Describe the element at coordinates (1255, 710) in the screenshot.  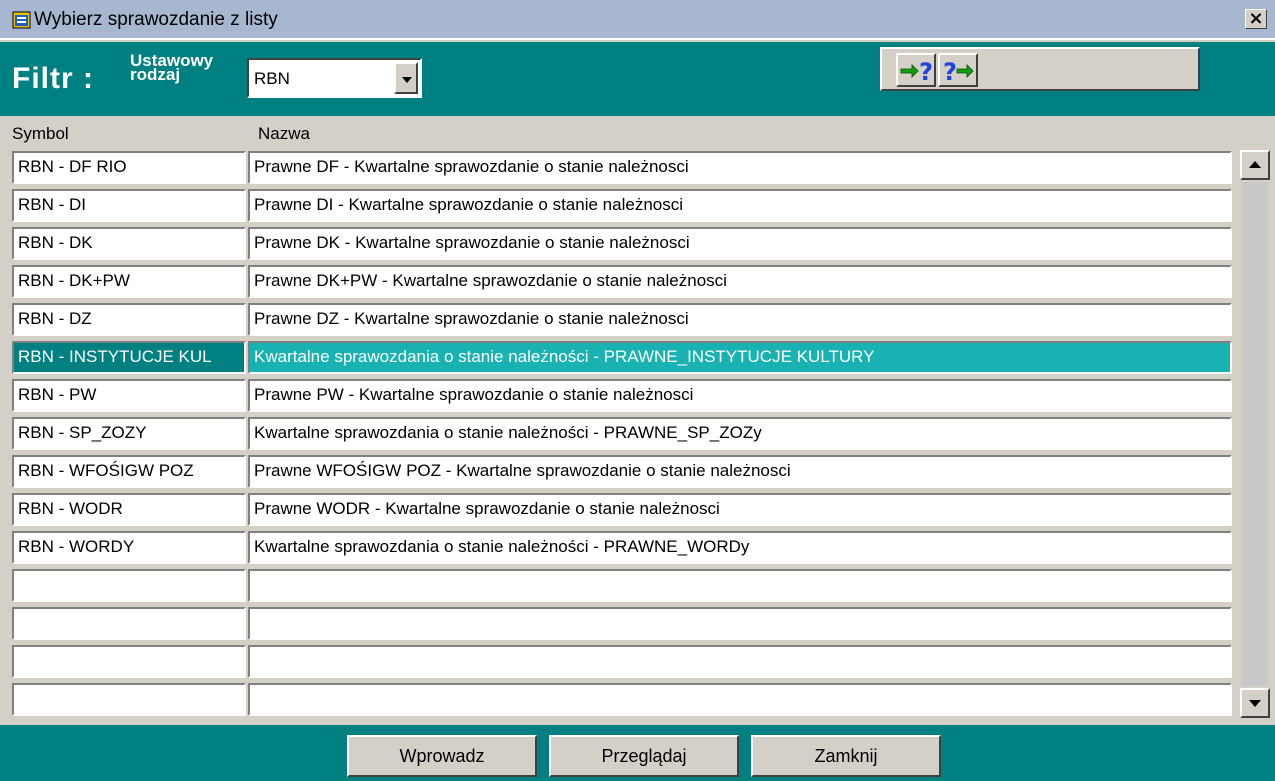
I see `scroll-down-arrow-icon` at that location.